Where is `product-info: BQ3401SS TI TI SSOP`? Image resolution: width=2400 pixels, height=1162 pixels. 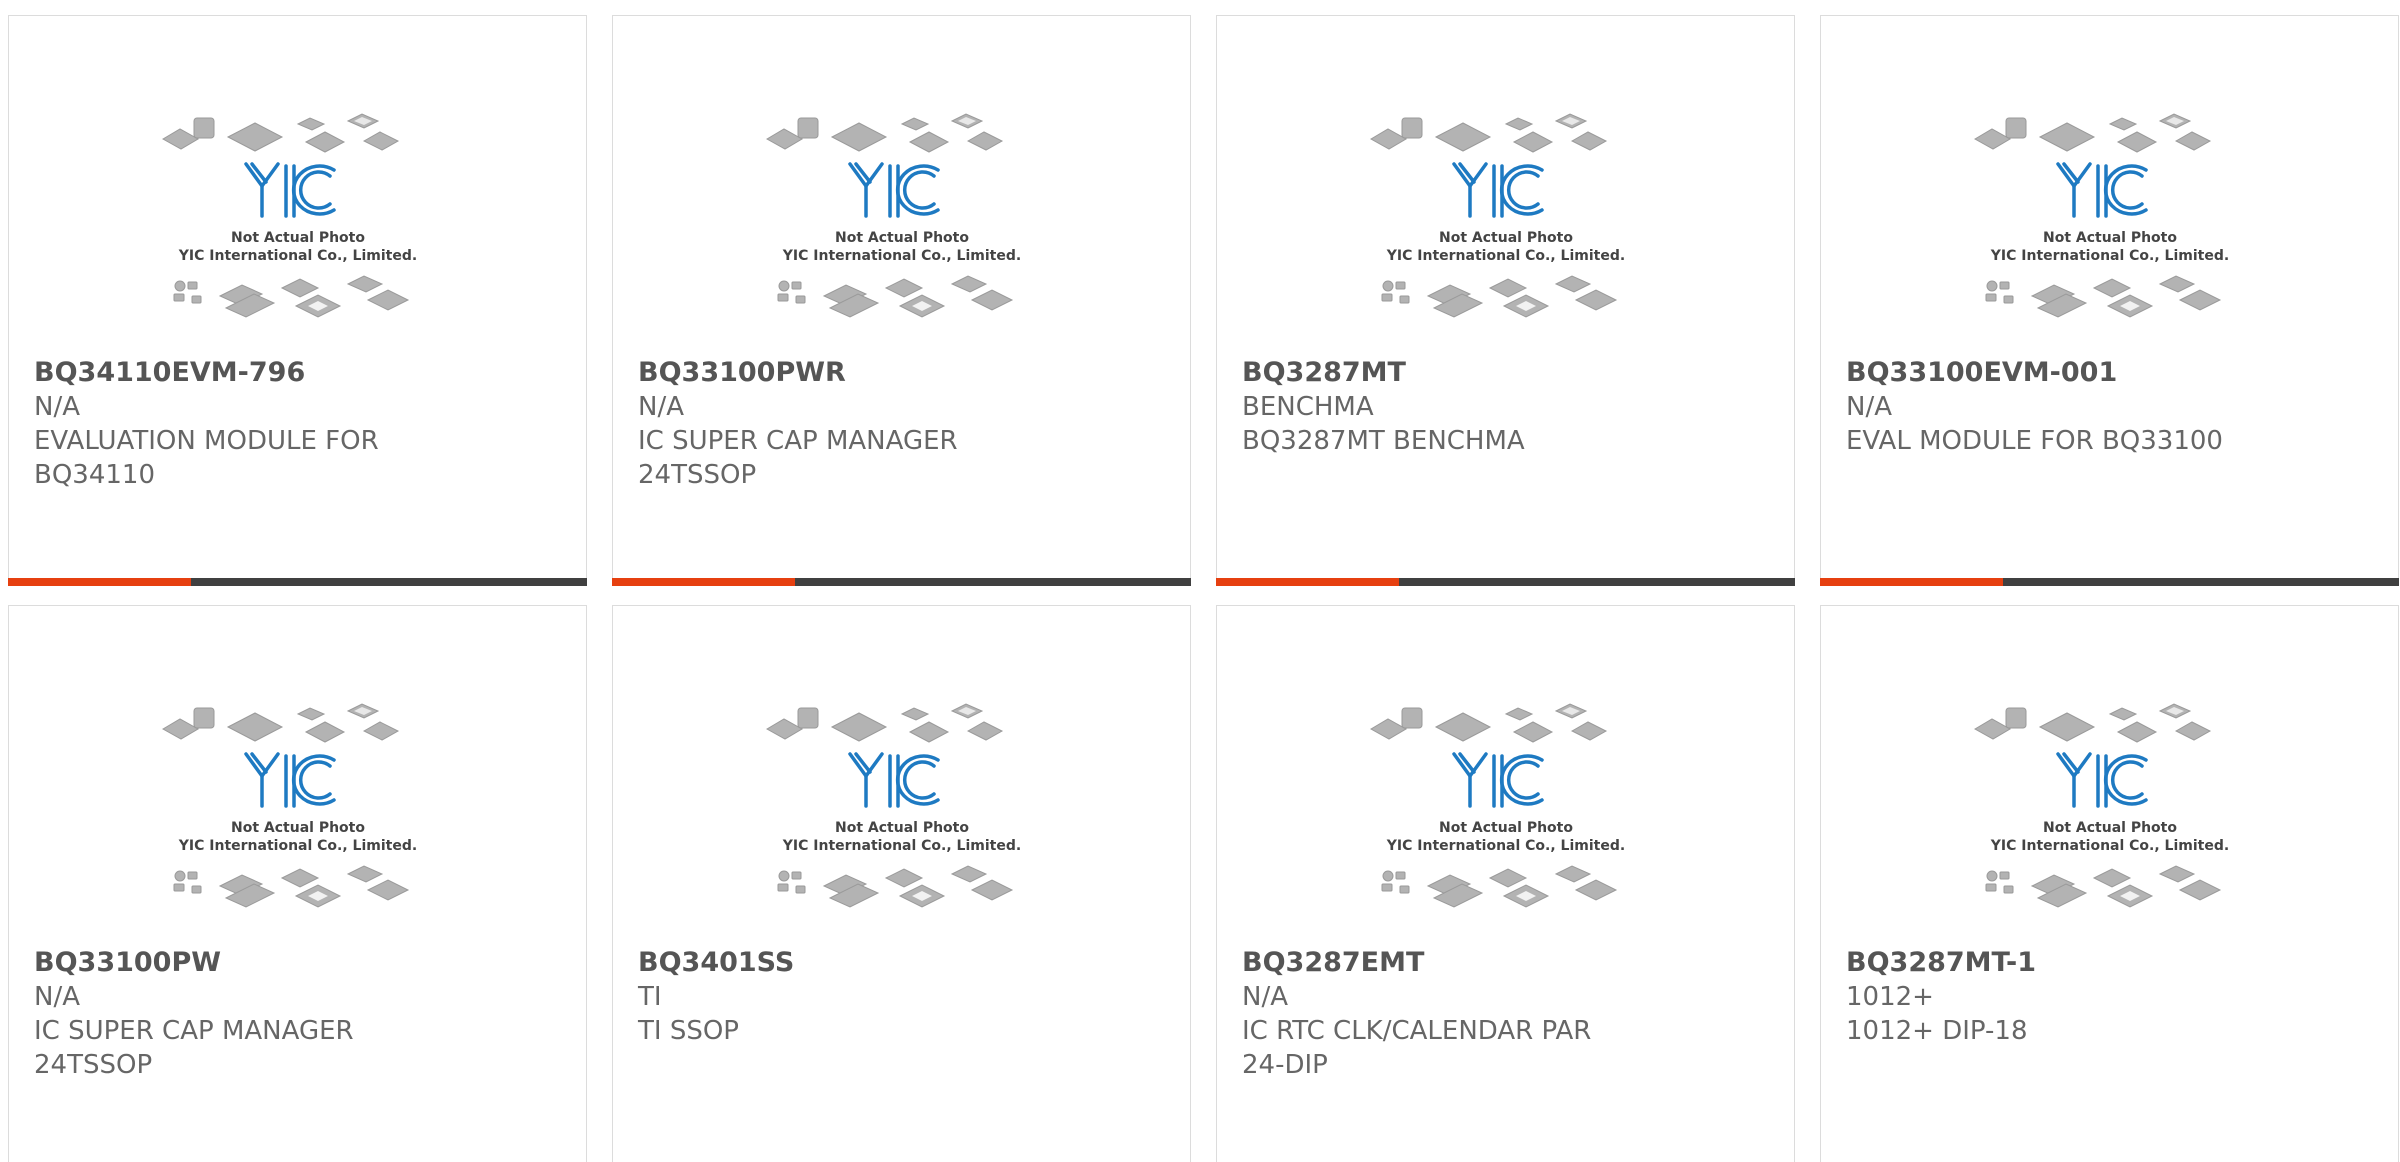
product-info: BQ3401SS TI TI SSOP is located at coordinates (838, 997).